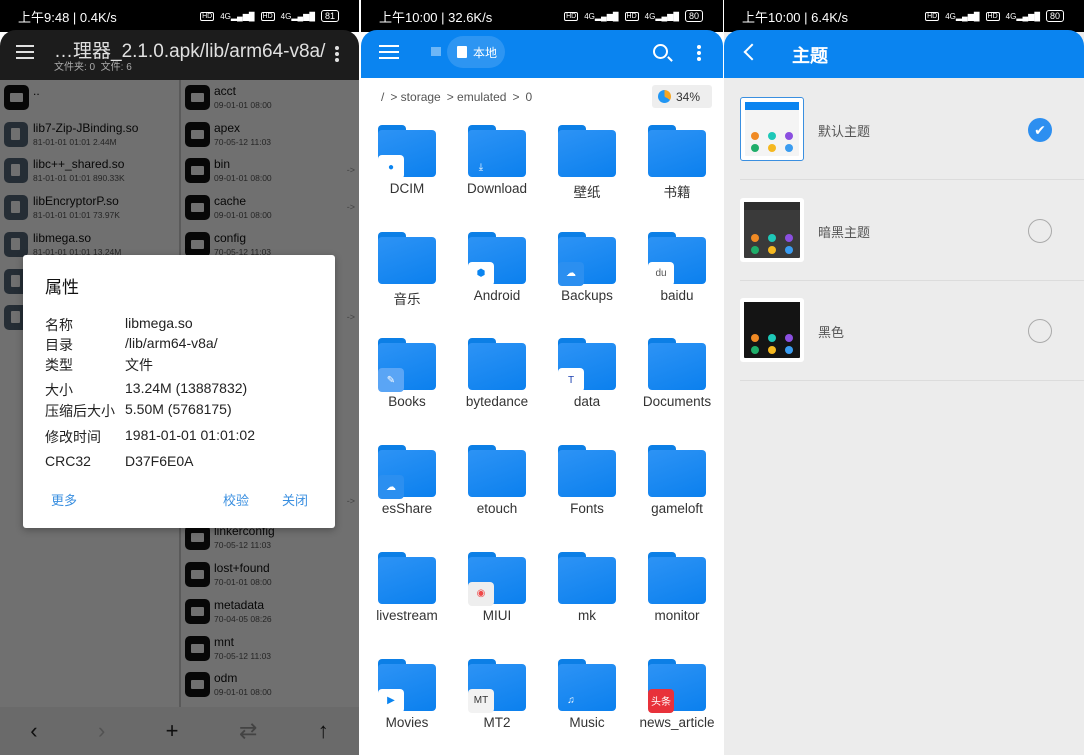 The height and width of the screenshot is (755, 1084). Describe the element at coordinates (587, 272) in the screenshot. I see `folder-item: ☁ Backups` at that location.